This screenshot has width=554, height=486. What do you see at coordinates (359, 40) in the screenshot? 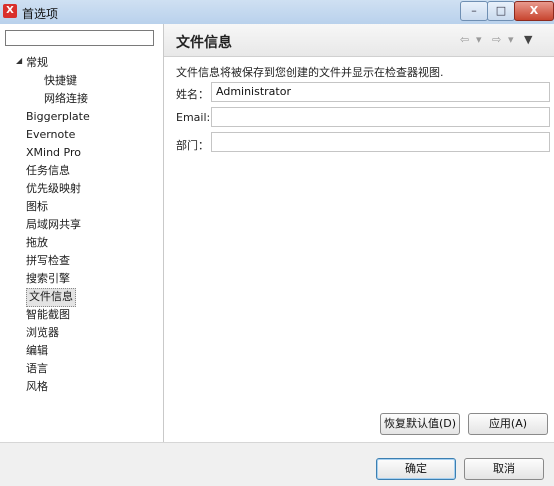
I see `page-header: 文件信息 ⇦ ▾ ⇨ ▾ ▼` at bounding box center [359, 40].